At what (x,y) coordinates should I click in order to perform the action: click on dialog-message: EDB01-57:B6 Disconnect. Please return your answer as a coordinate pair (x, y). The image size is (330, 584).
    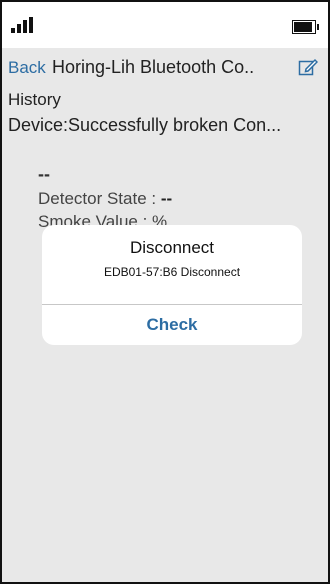
    Looking at the image, I should click on (172, 272).